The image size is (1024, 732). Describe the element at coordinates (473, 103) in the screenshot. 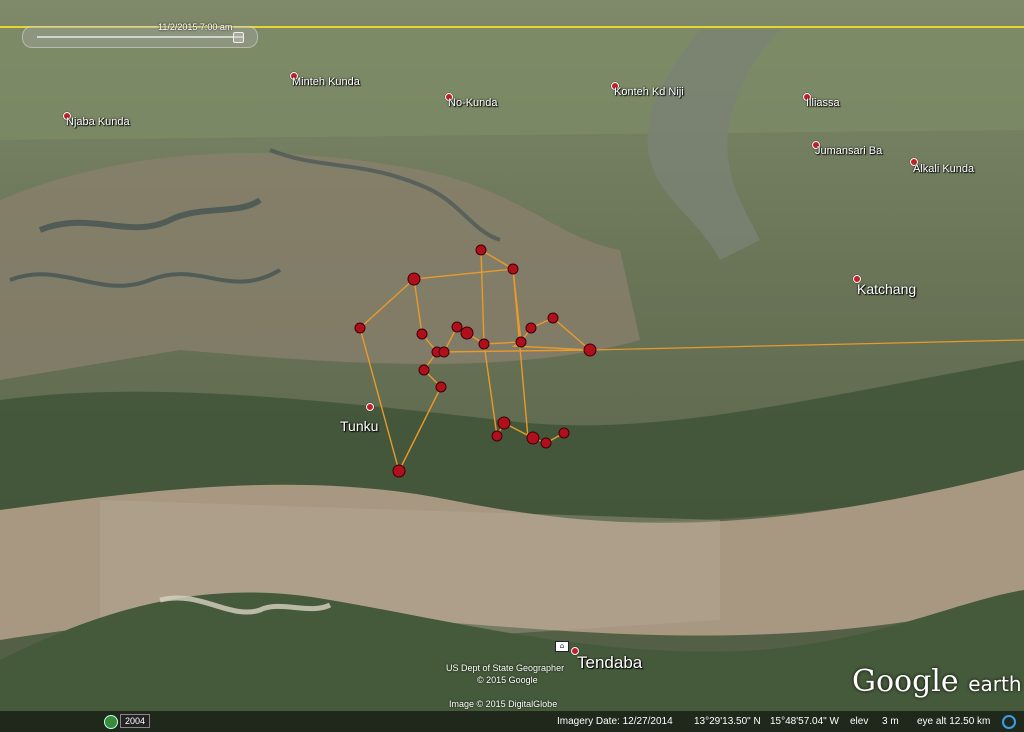

I see `place-label-no-kunda: No-Kunda` at that location.